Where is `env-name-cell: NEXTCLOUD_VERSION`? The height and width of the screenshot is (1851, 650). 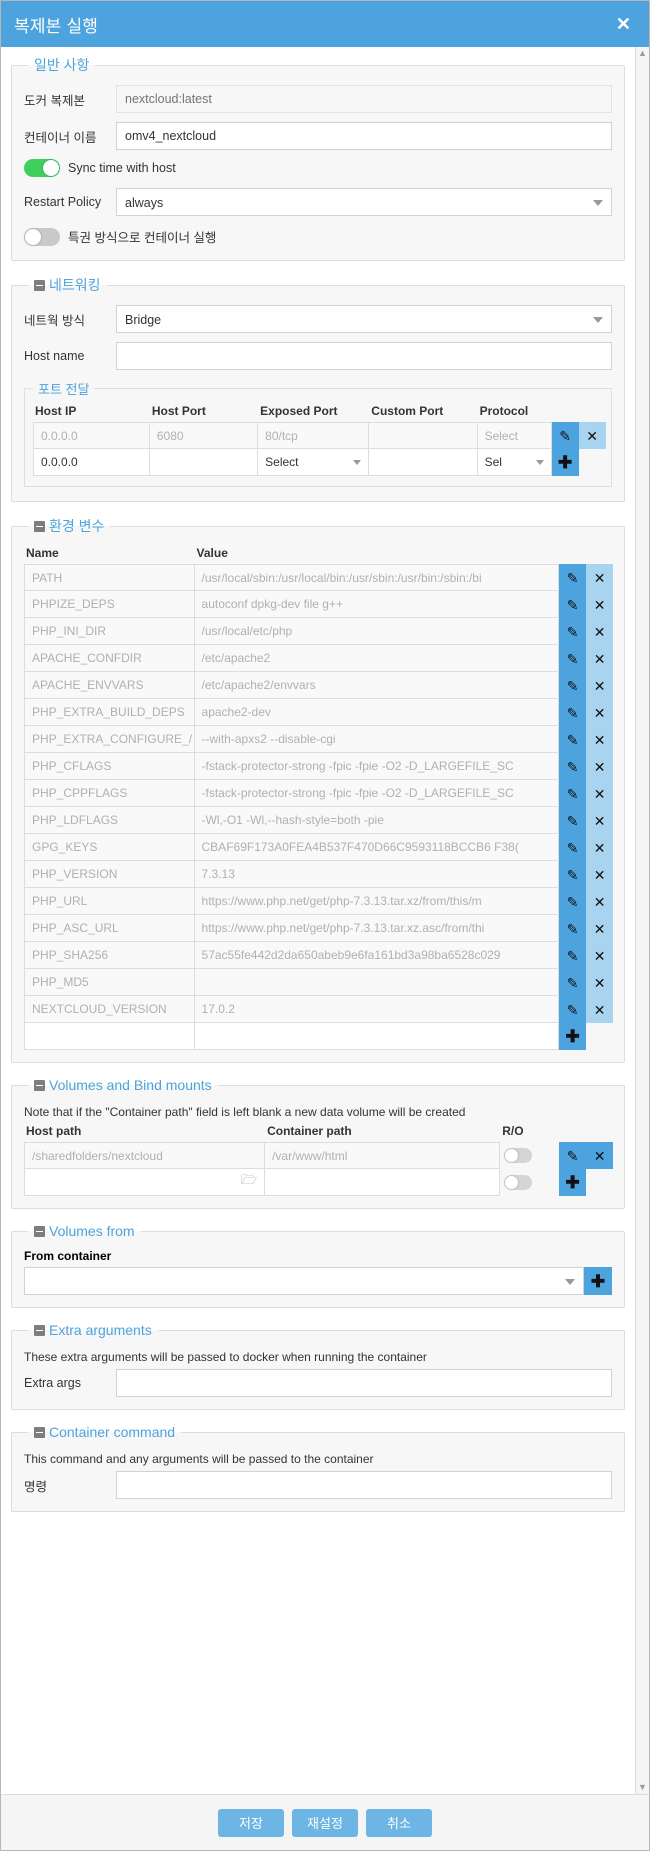 env-name-cell: NEXTCLOUD_VERSION is located at coordinates (109, 1009).